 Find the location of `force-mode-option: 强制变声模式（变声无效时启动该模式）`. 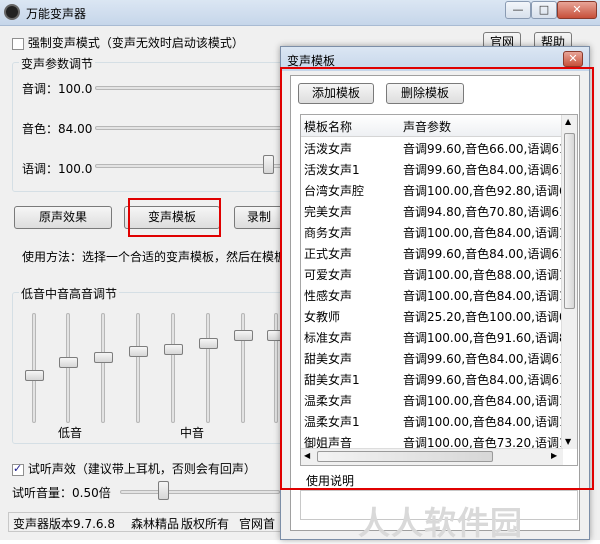

force-mode-option: 强制变声模式（变声无效时启动该模式） is located at coordinates (128, 42).